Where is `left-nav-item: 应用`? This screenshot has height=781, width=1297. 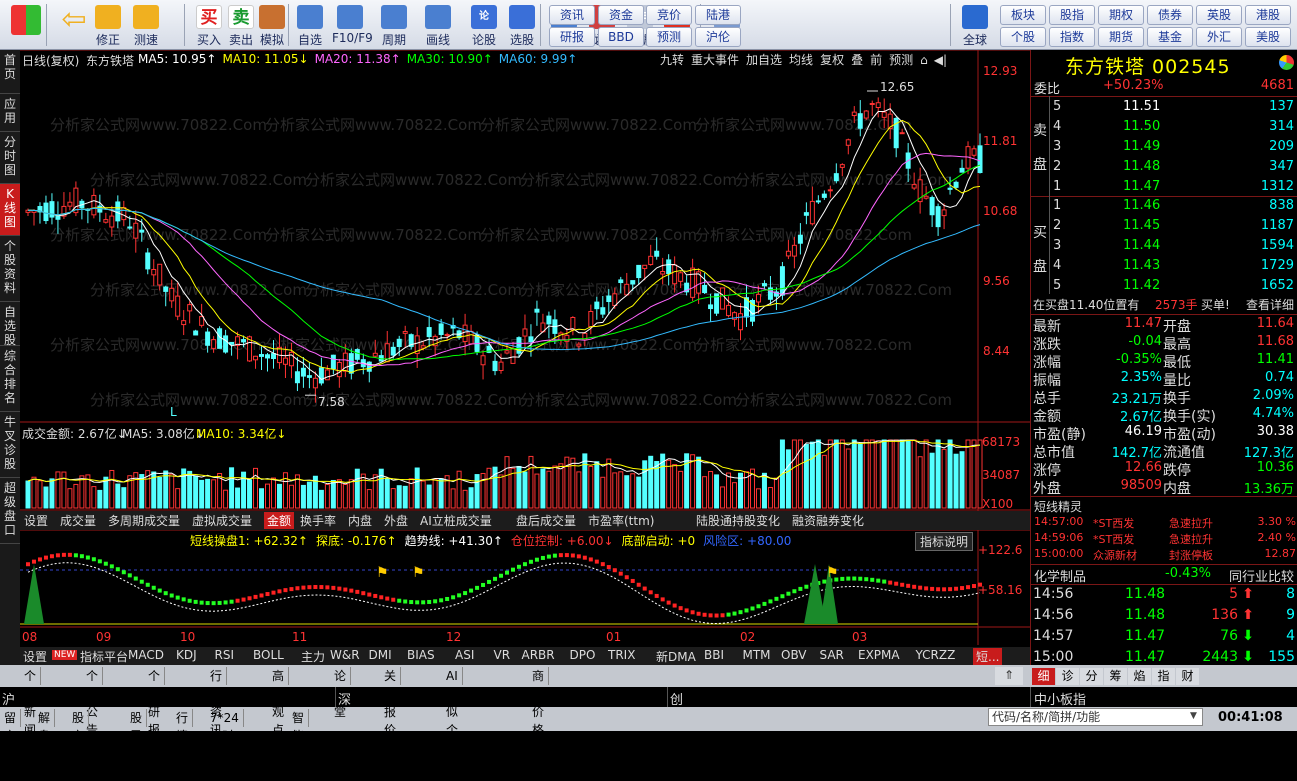
left-nav-item: 应用 is located at coordinates (10, 113).